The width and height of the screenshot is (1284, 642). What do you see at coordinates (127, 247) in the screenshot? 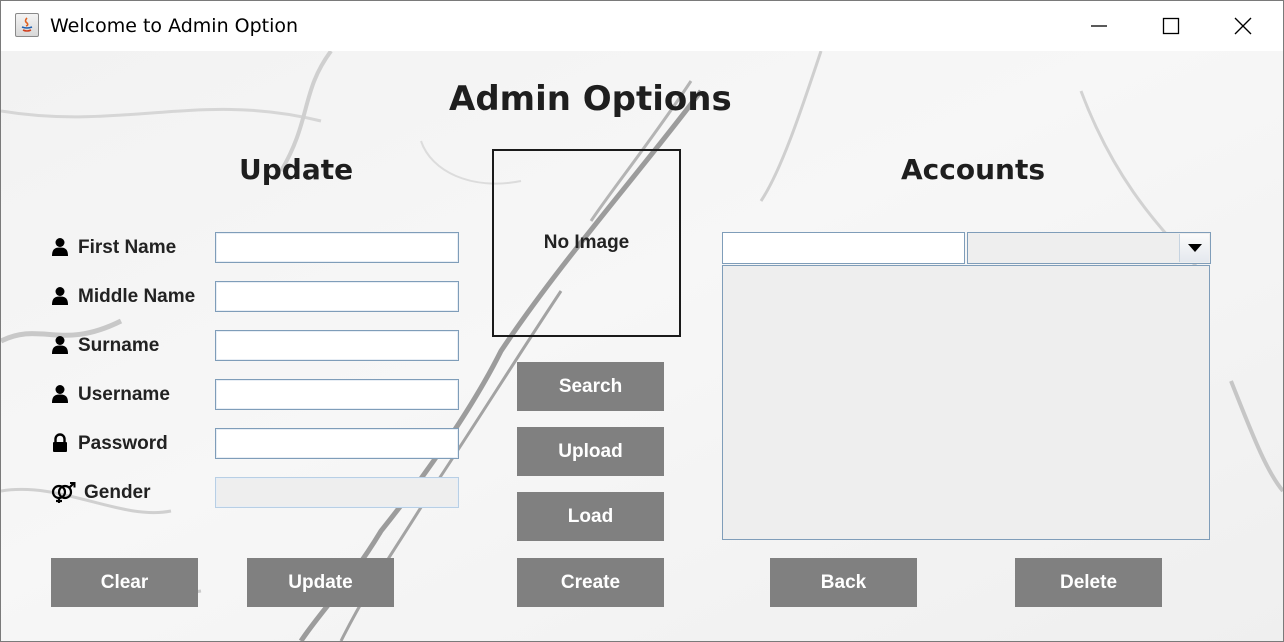
I see `first-name-label-text: First Name` at bounding box center [127, 247].